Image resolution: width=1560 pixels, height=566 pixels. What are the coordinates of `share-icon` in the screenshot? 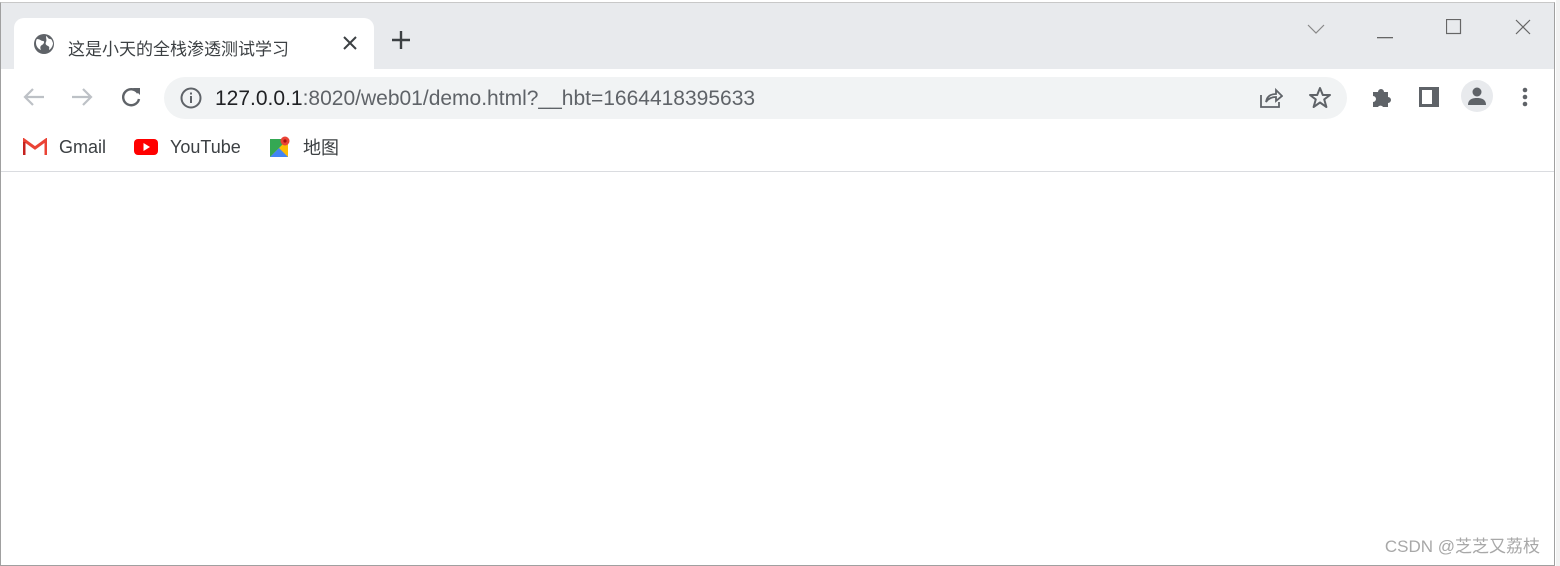 It's located at (1271, 98).